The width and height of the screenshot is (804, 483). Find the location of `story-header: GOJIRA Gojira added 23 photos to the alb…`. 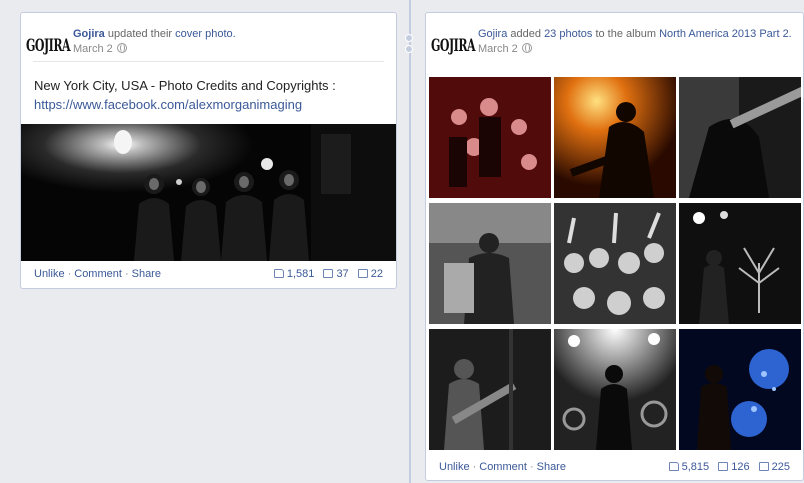

story-header: GOJIRA Gojira added 23 photos to the alb… is located at coordinates (614, 43).